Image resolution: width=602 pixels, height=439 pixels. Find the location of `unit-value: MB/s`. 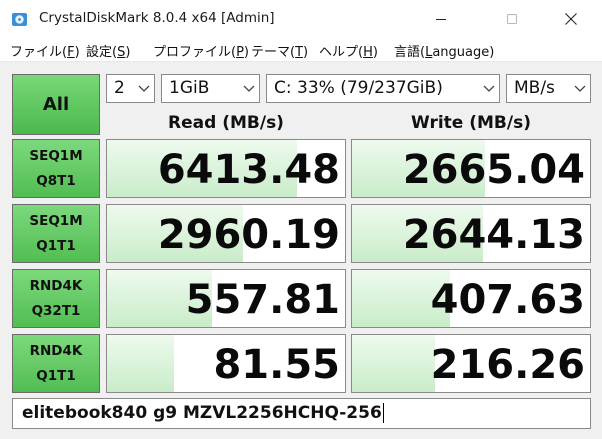

unit-value: MB/s is located at coordinates (534, 88).